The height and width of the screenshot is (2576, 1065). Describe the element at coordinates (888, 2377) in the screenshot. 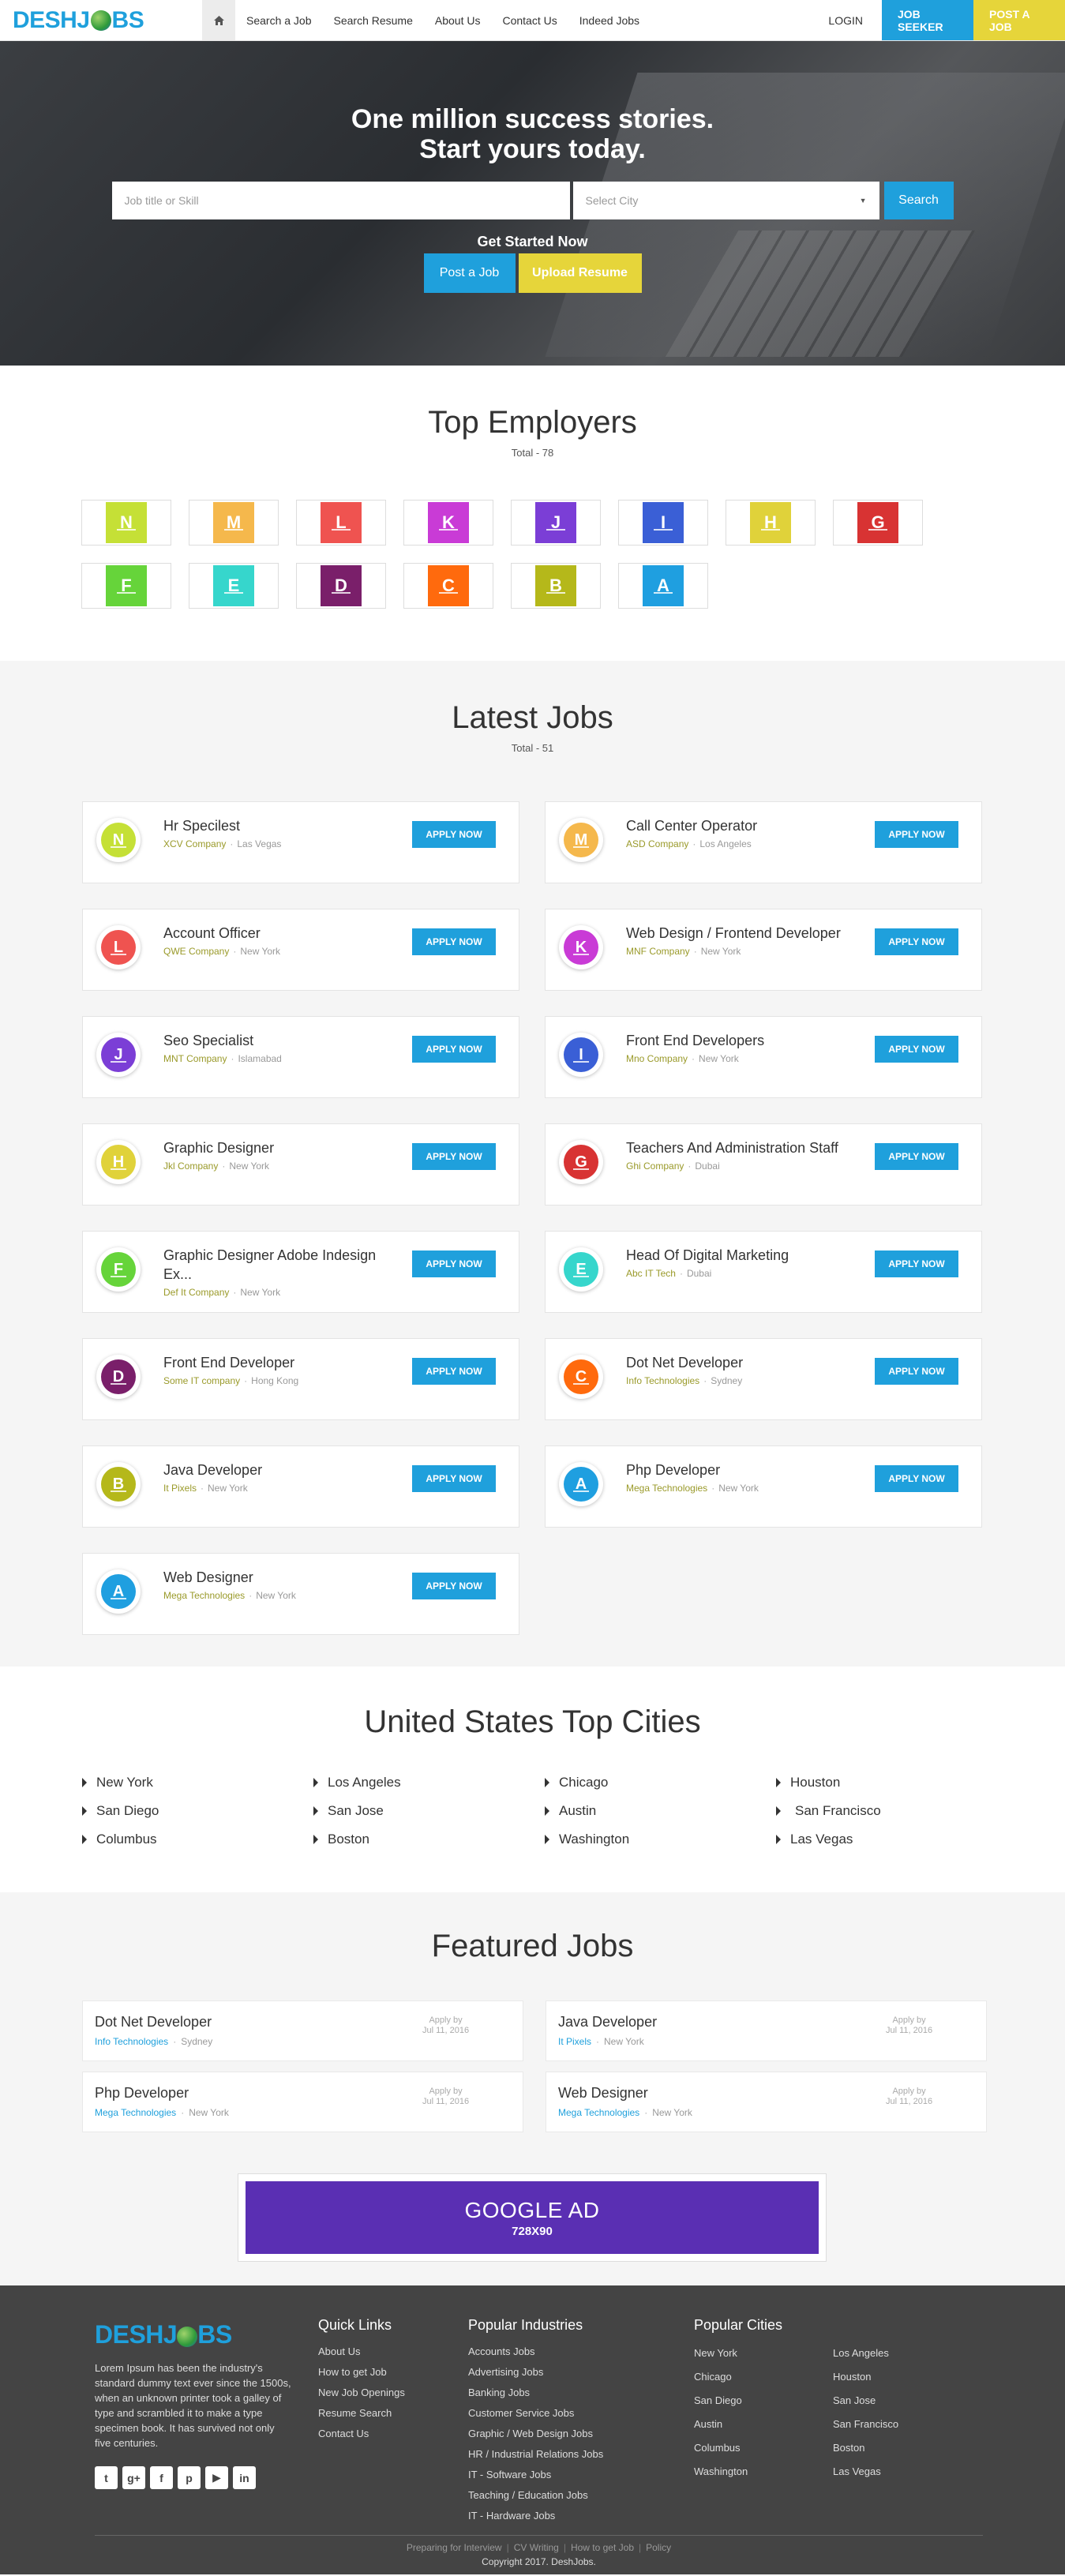

I see `footer-city-link: Houston` at that location.